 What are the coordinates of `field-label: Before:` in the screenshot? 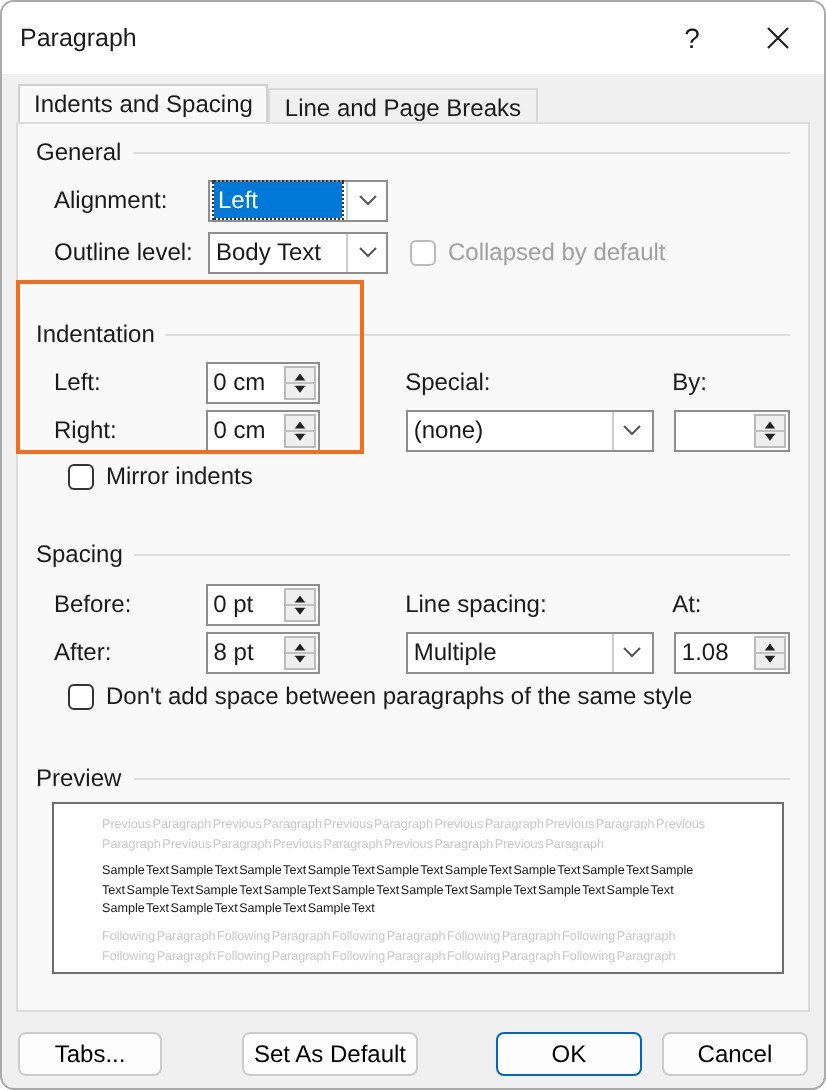 It's located at (93, 605).